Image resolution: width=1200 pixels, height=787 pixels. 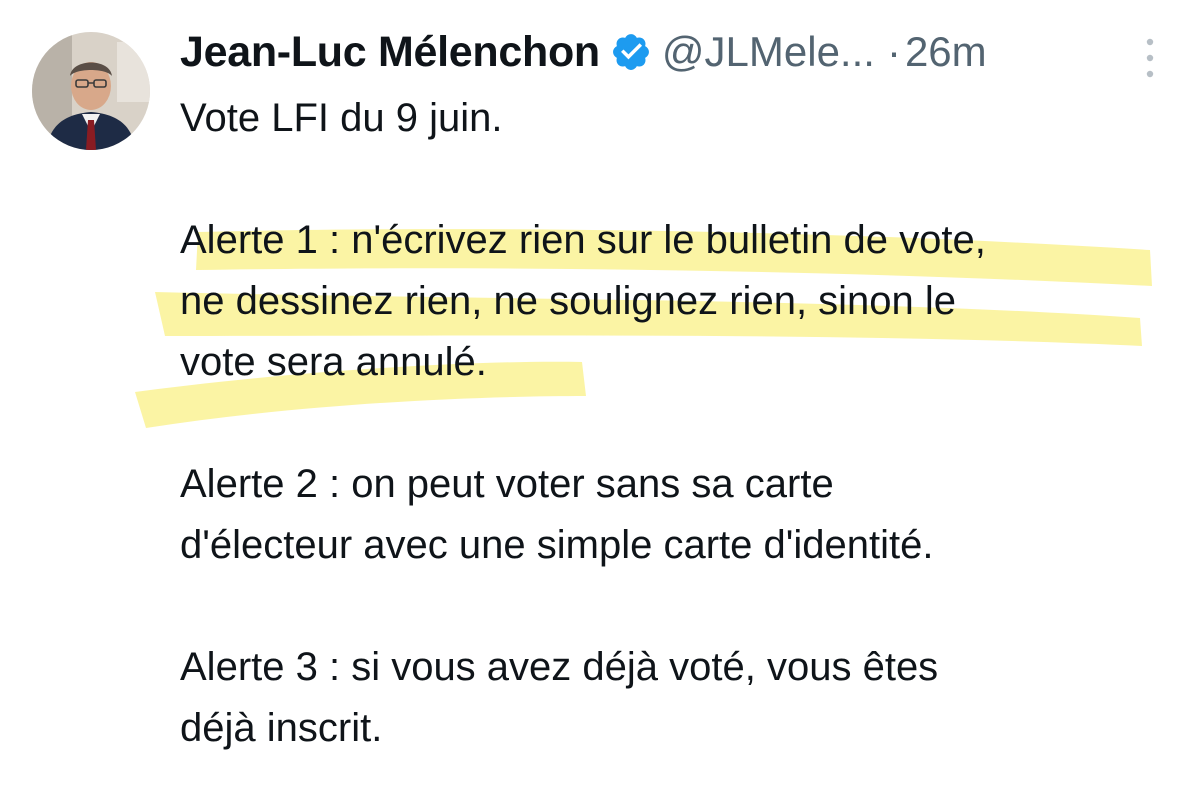 I want to click on verified-badge-icon, so click(x=631, y=52).